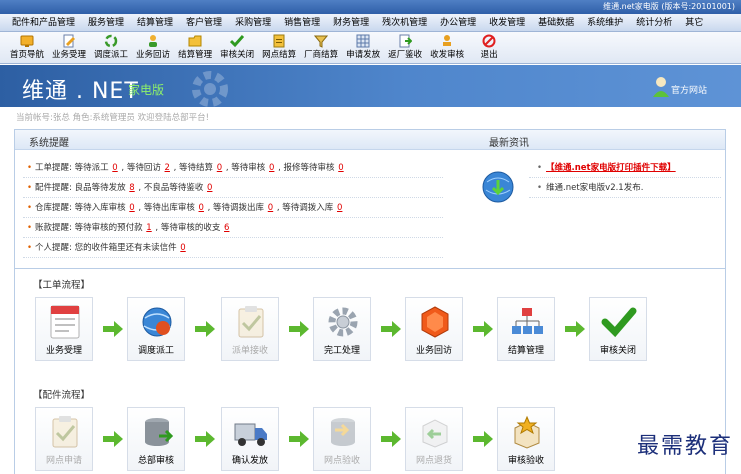  I want to click on logo-sub: 家电版, so click(146, 90).